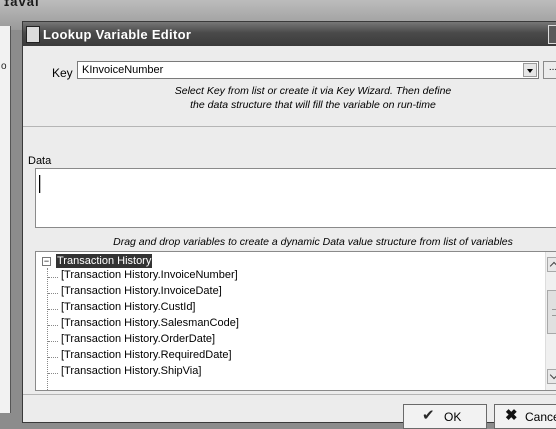 This screenshot has width=556, height=429. Describe the element at coordinates (552, 34) in the screenshot. I see `close-button` at that location.